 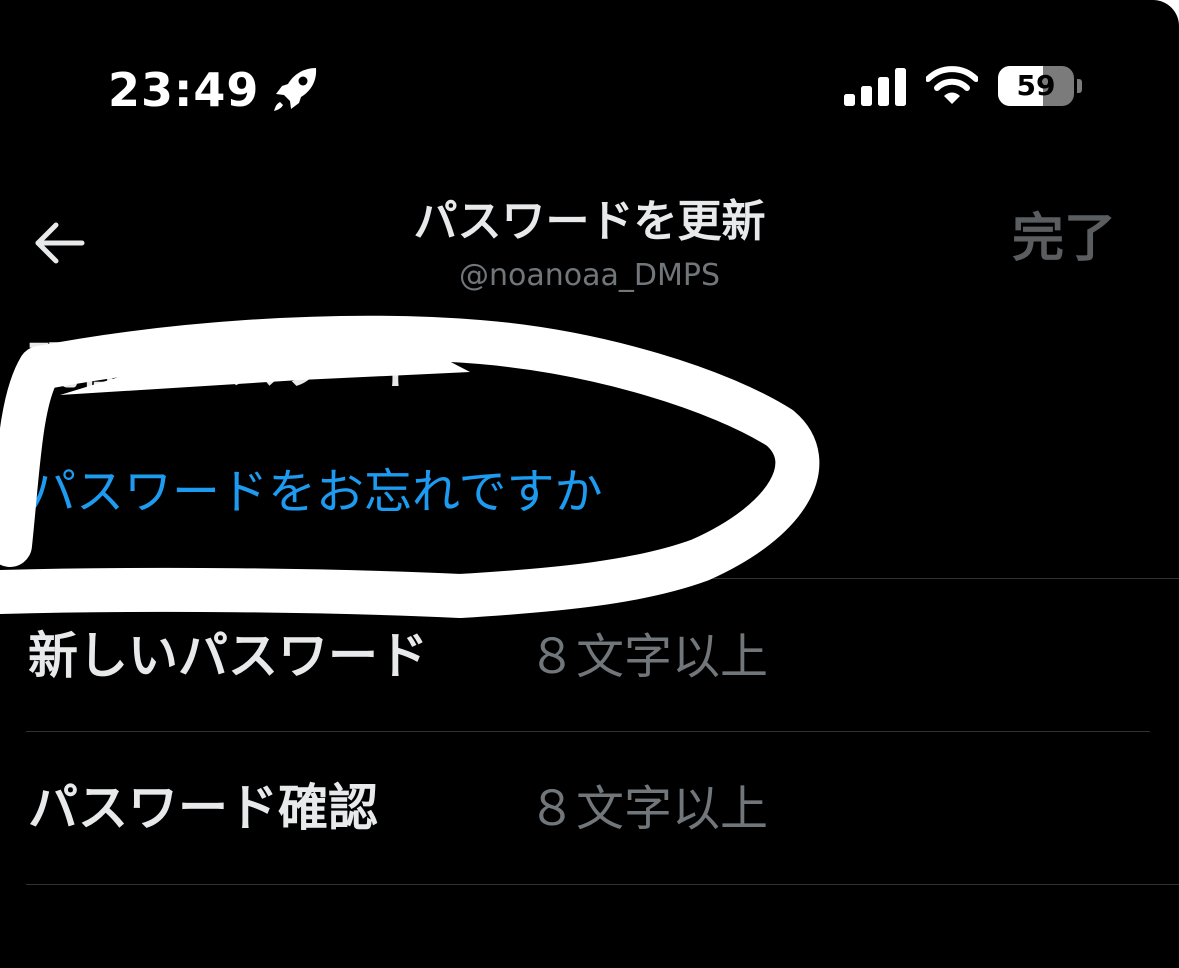 What do you see at coordinates (295, 89) in the screenshot?
I see `rocket-icon` at bounding box center [295, 89].